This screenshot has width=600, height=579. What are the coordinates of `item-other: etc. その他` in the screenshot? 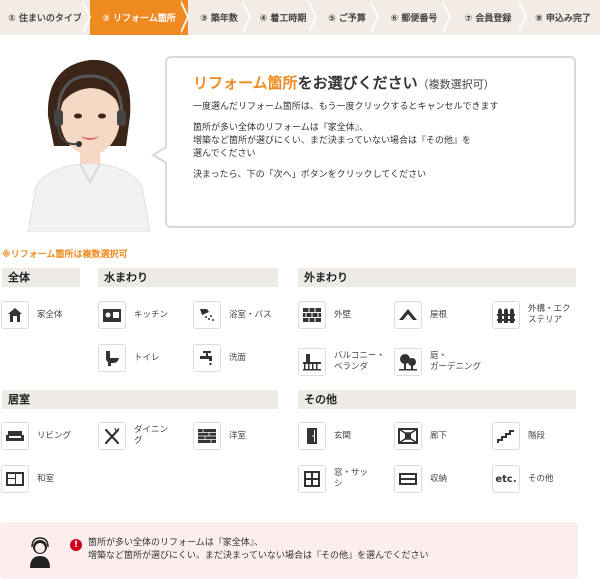 It's located at (540, 479).